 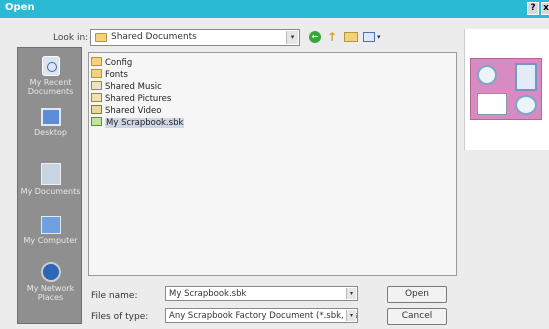 I want to click on list-item: Config, so click(x=111, y=62).